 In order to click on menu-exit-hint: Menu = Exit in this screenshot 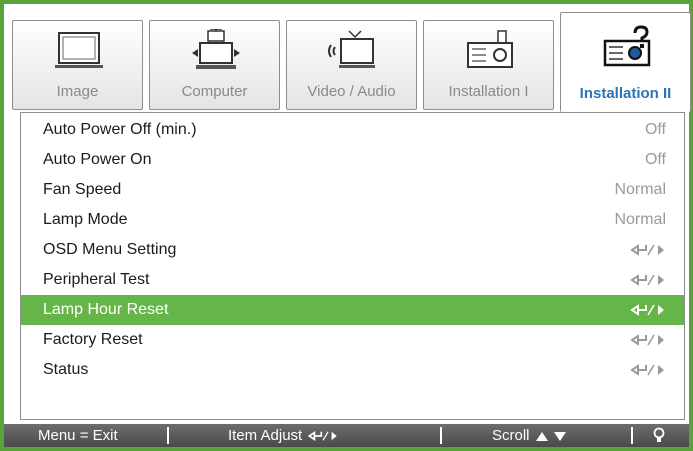, I will do `click(78, 435)`.